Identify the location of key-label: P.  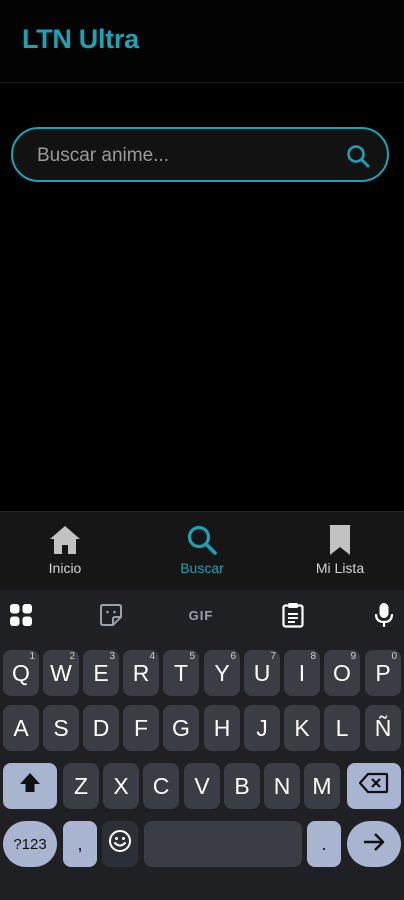
(383, 672).